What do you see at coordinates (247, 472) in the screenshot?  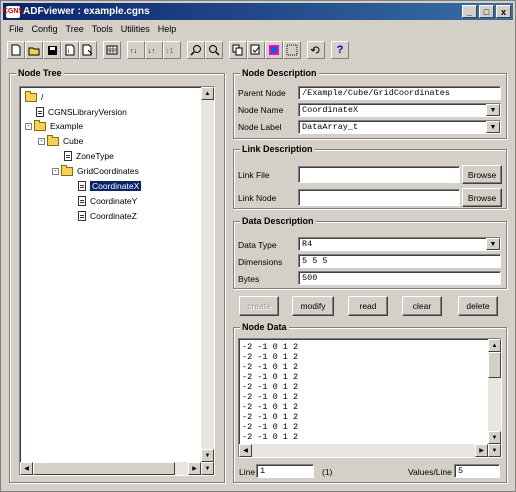 I see `line-label: Line` at bounding box center [247, 472].